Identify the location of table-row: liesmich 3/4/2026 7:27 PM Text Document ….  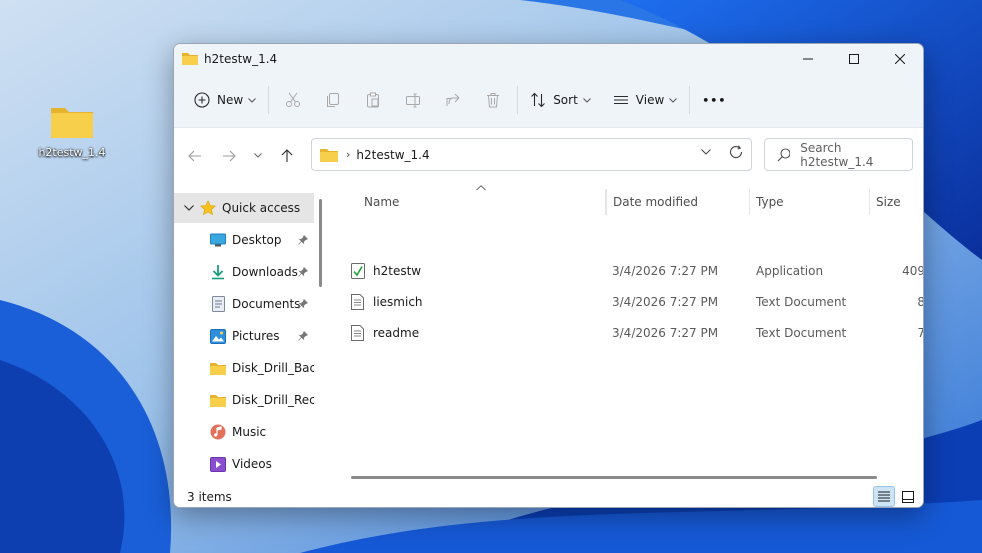
(627, 302).